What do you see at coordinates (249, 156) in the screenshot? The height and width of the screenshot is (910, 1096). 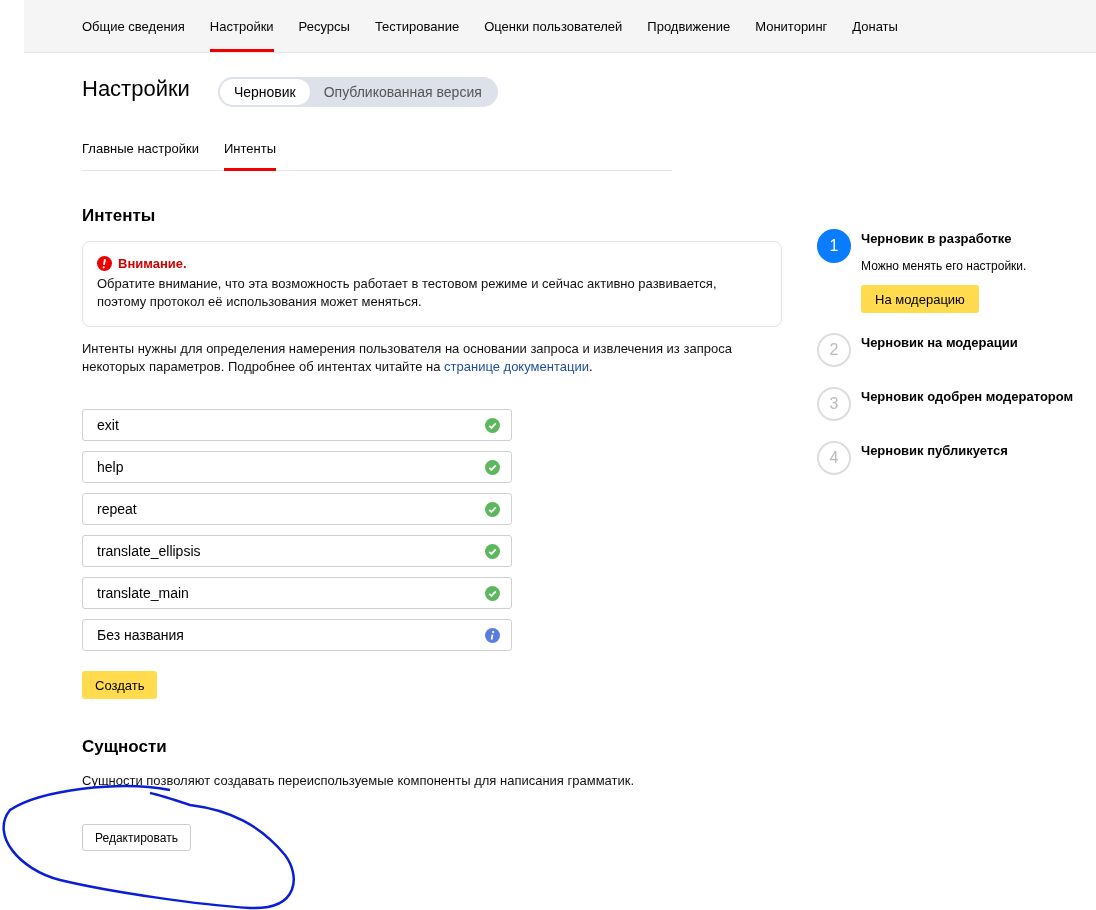 I see `subtab: Интенты` at bounding box center [249, 156].